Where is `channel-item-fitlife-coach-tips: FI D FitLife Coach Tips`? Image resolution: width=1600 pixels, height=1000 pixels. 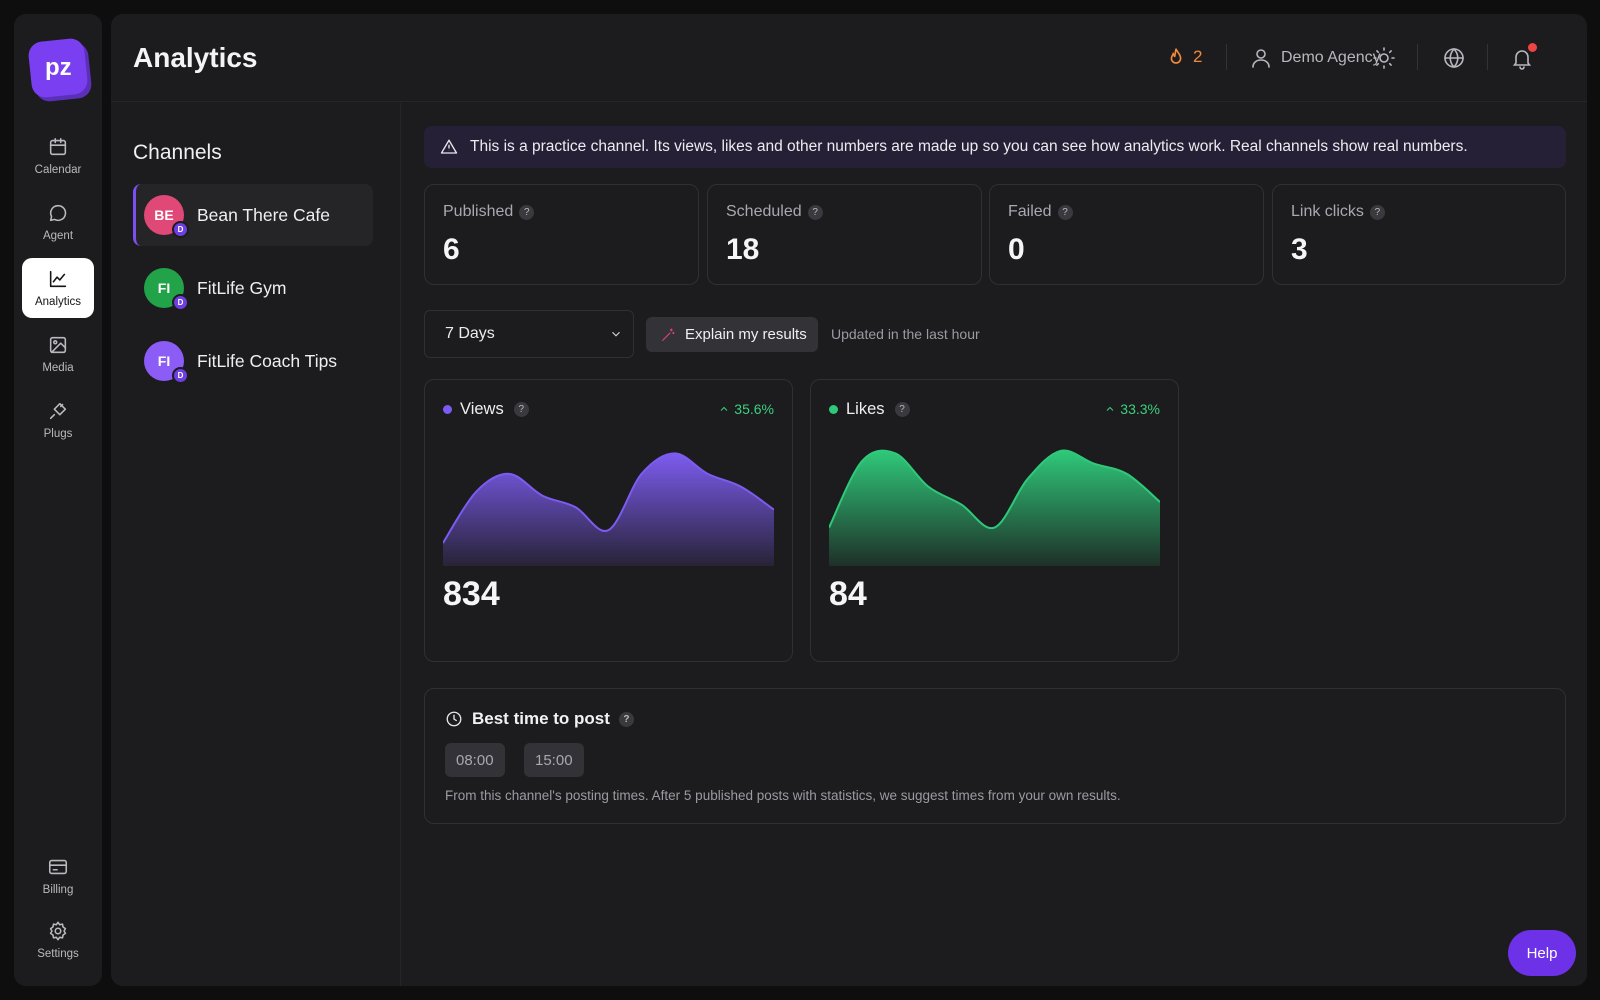 channel-item-fitlife-coach-tips: FI D FitLife Coach Tips is located at coordinates (253, 361).